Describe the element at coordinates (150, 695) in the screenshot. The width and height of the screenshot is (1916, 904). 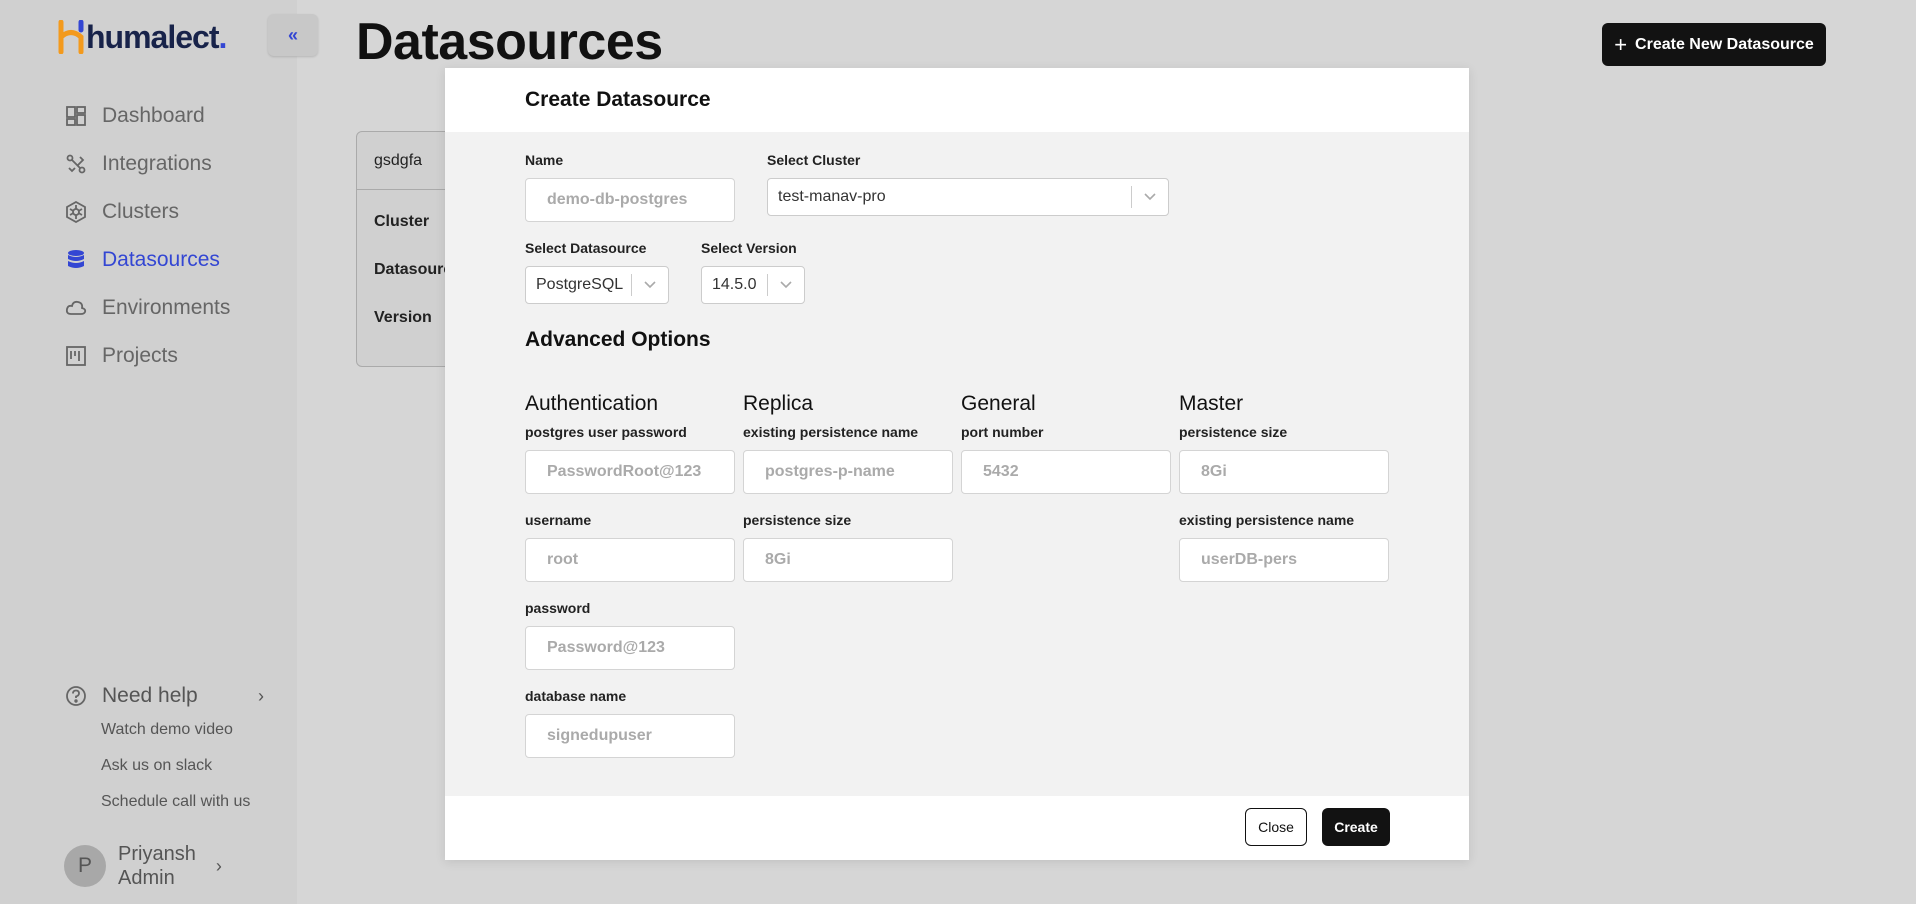
I see `need-help-label: Need help` at that location.